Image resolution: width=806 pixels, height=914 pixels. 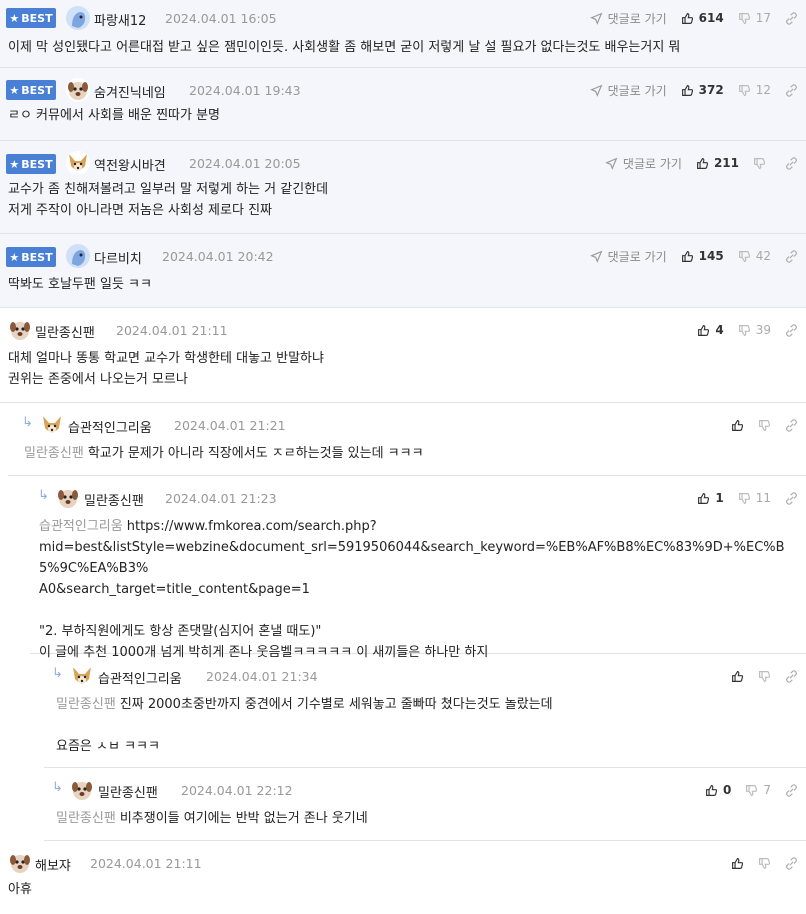 I want to click on upvote-button: 1, so click(x=710, y=498).